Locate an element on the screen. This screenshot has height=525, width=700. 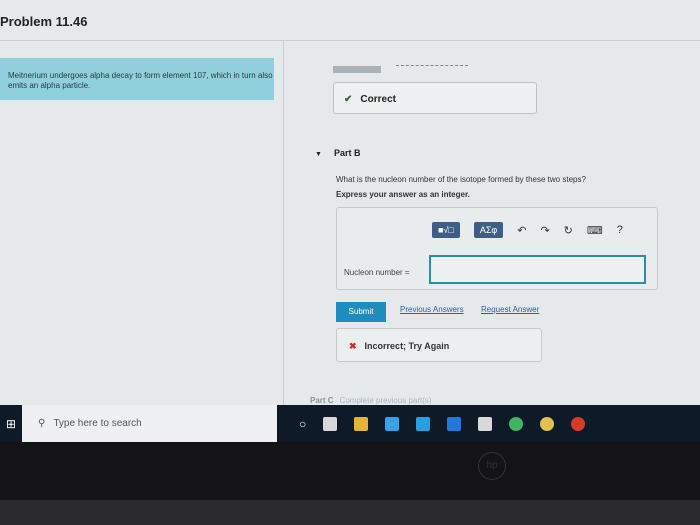
part-c-status: Complete previous part(s) is located at coordinates (385, 400).